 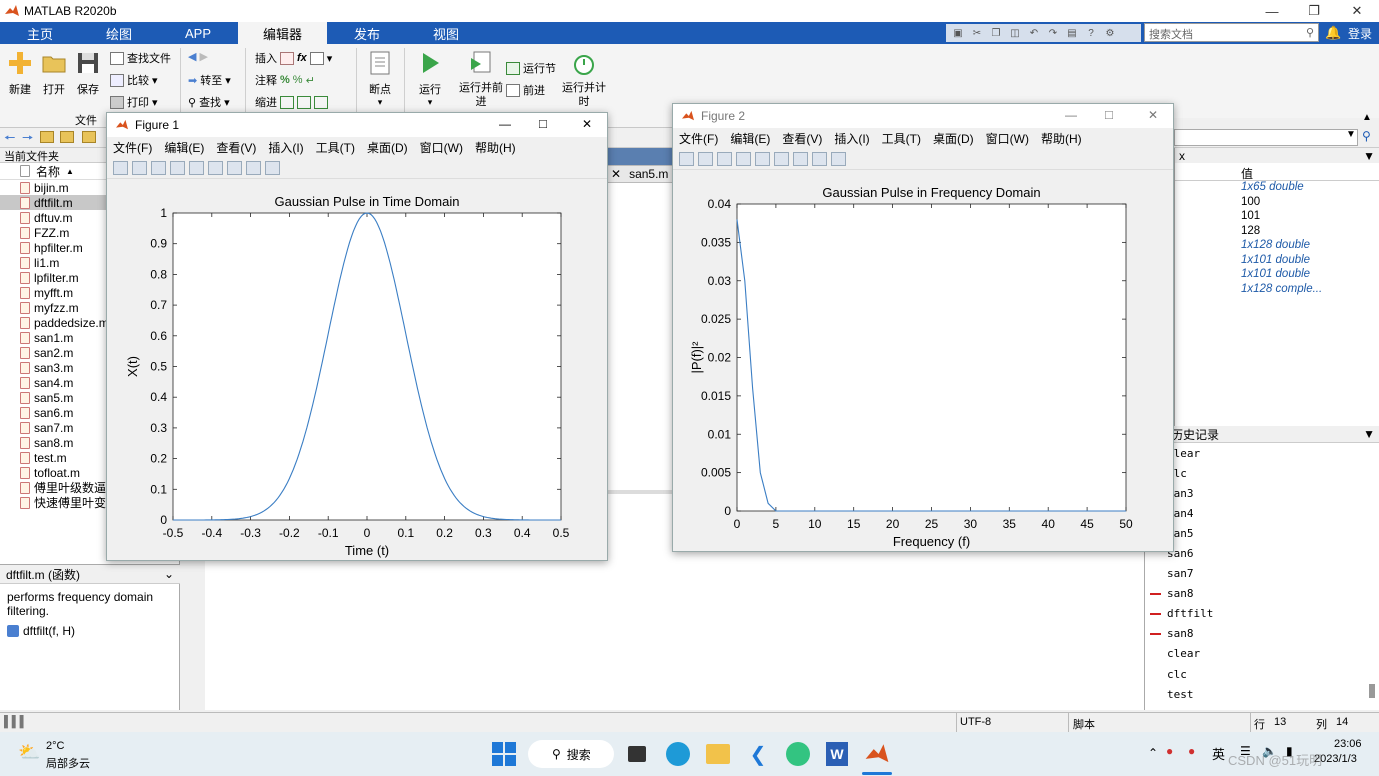 What do you see at coordinates (1262, 493) in the screenshot?
I see `history-item: san3` at bounding box center [1262, 493].